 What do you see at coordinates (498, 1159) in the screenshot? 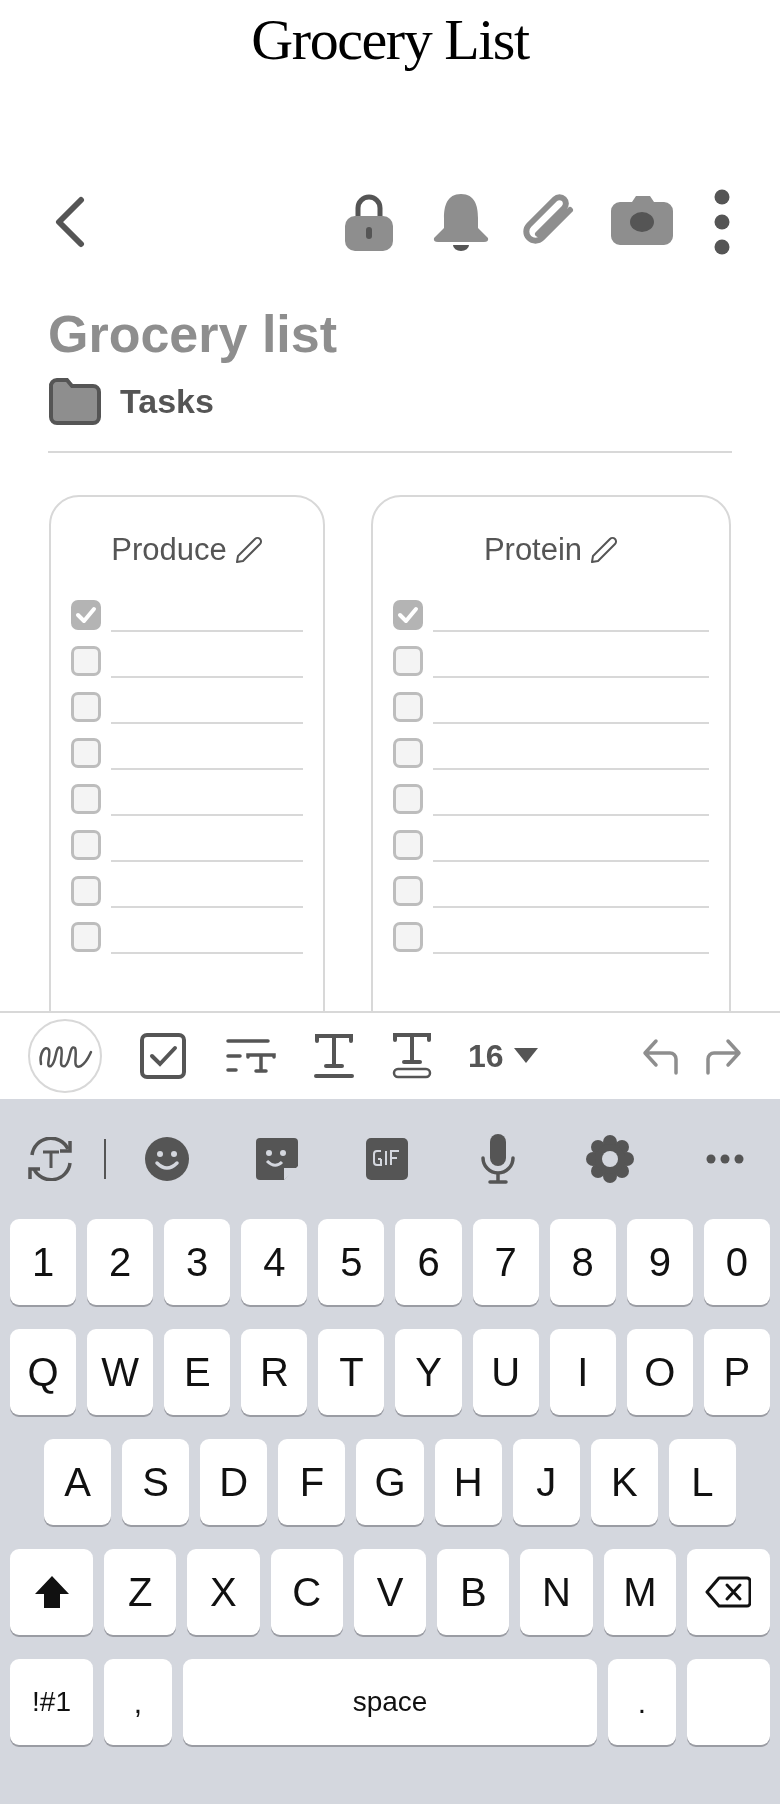
I see `microphone-icon` at bounding box center [498, 1159].